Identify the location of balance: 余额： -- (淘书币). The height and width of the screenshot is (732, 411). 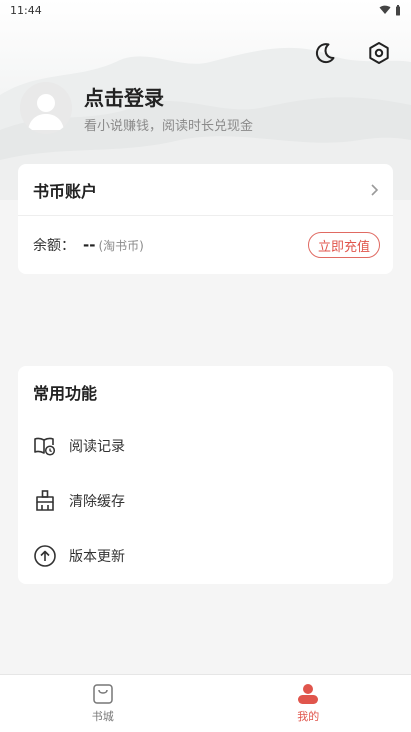
(88, 245).